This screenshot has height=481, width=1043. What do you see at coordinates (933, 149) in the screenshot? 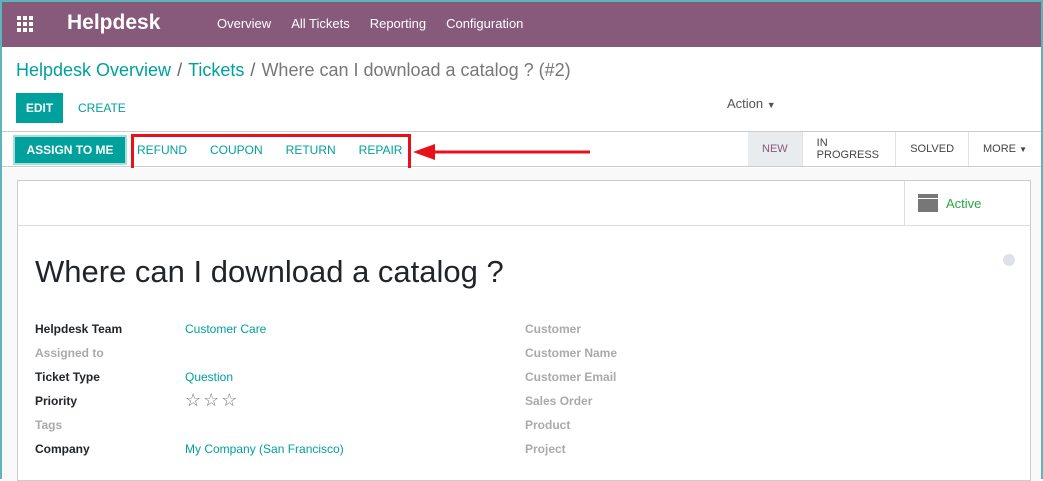
I see `stage-solved: SOLVED` at bounding box center [933, 149].